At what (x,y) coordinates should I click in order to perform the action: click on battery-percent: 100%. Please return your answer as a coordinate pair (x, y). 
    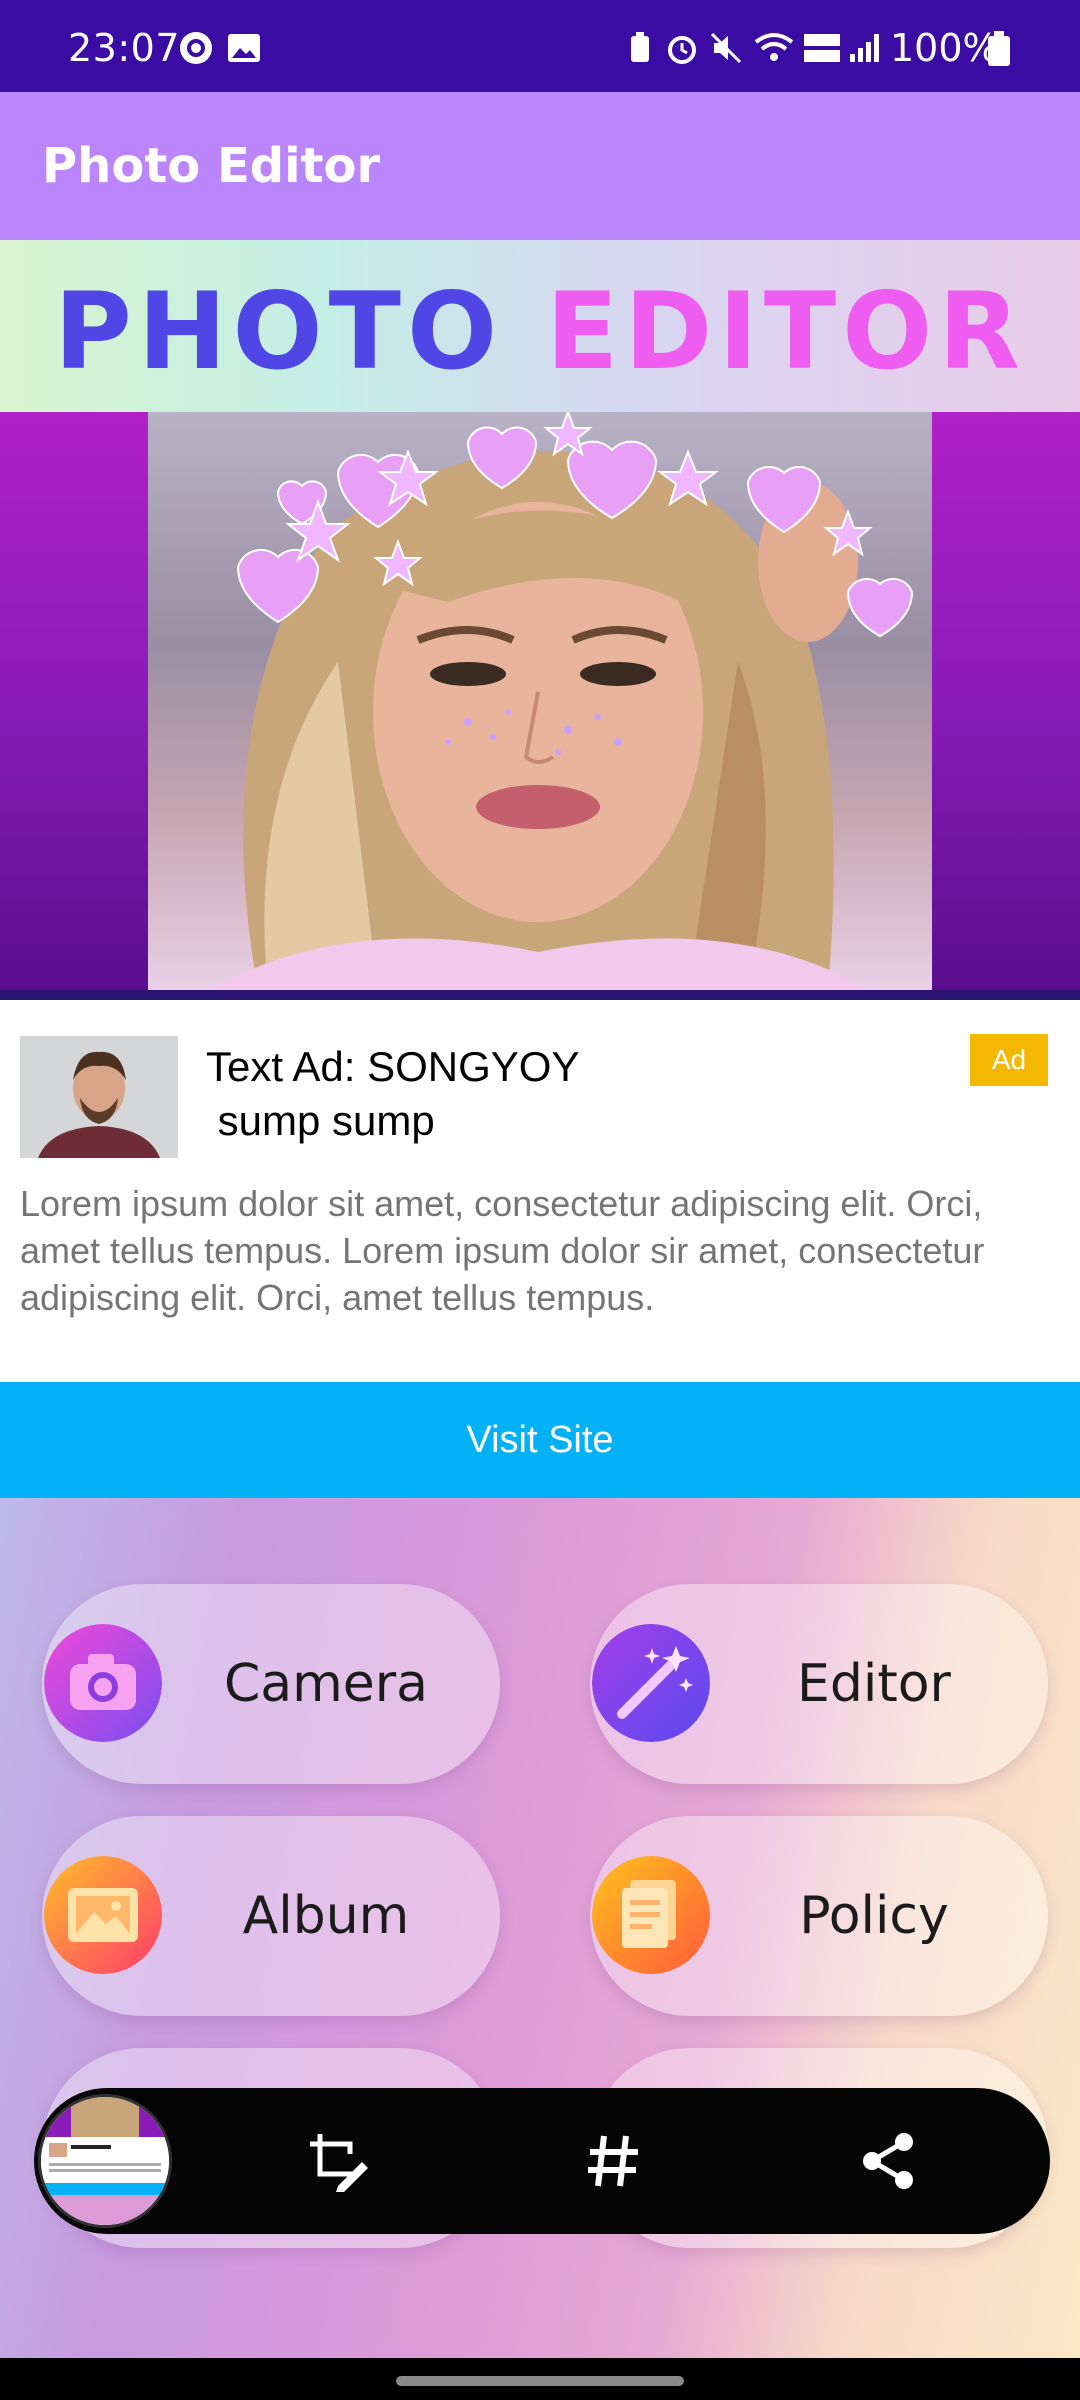
    Looking at the image, I should click on (944, 48).